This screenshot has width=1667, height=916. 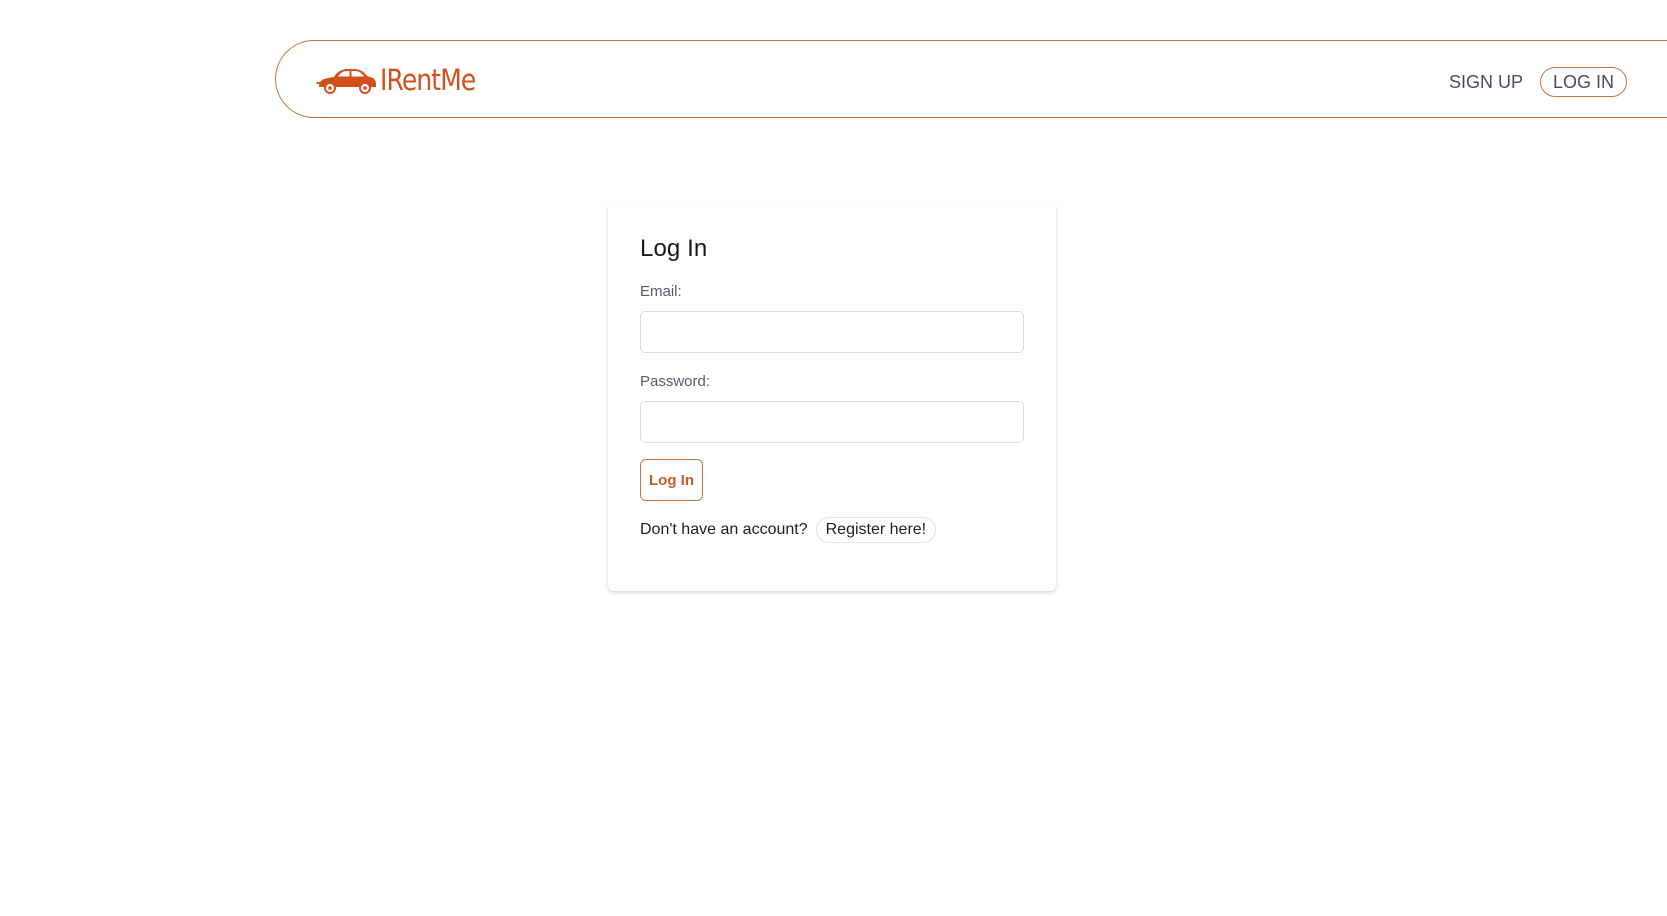 I want to click on email-label: Email:, so click(x=661, y=291).